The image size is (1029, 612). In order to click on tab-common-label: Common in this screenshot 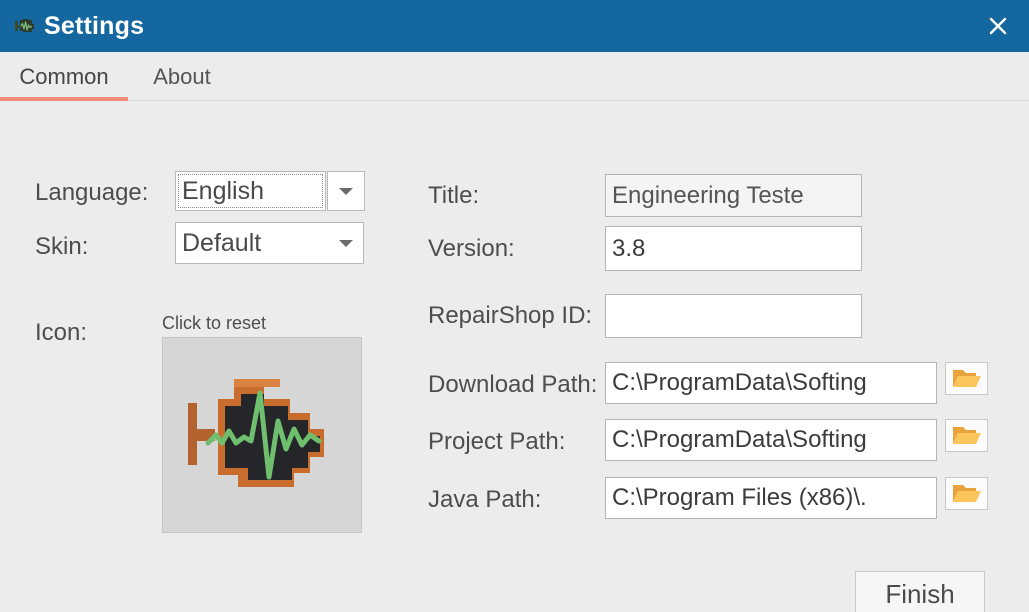, I will do `click(64, 76)`.